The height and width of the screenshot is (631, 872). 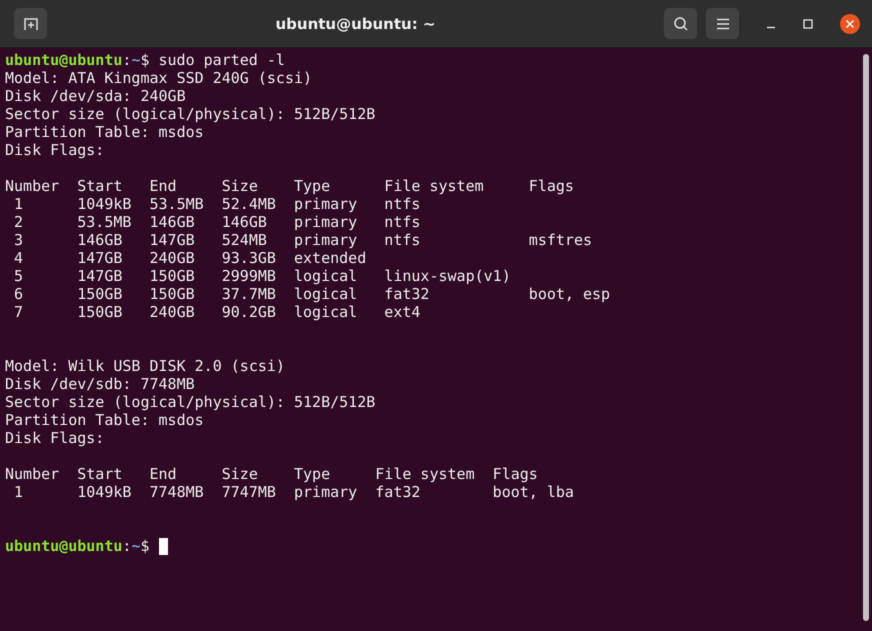 I want to click on search-icon, so click(x=680, y=24).